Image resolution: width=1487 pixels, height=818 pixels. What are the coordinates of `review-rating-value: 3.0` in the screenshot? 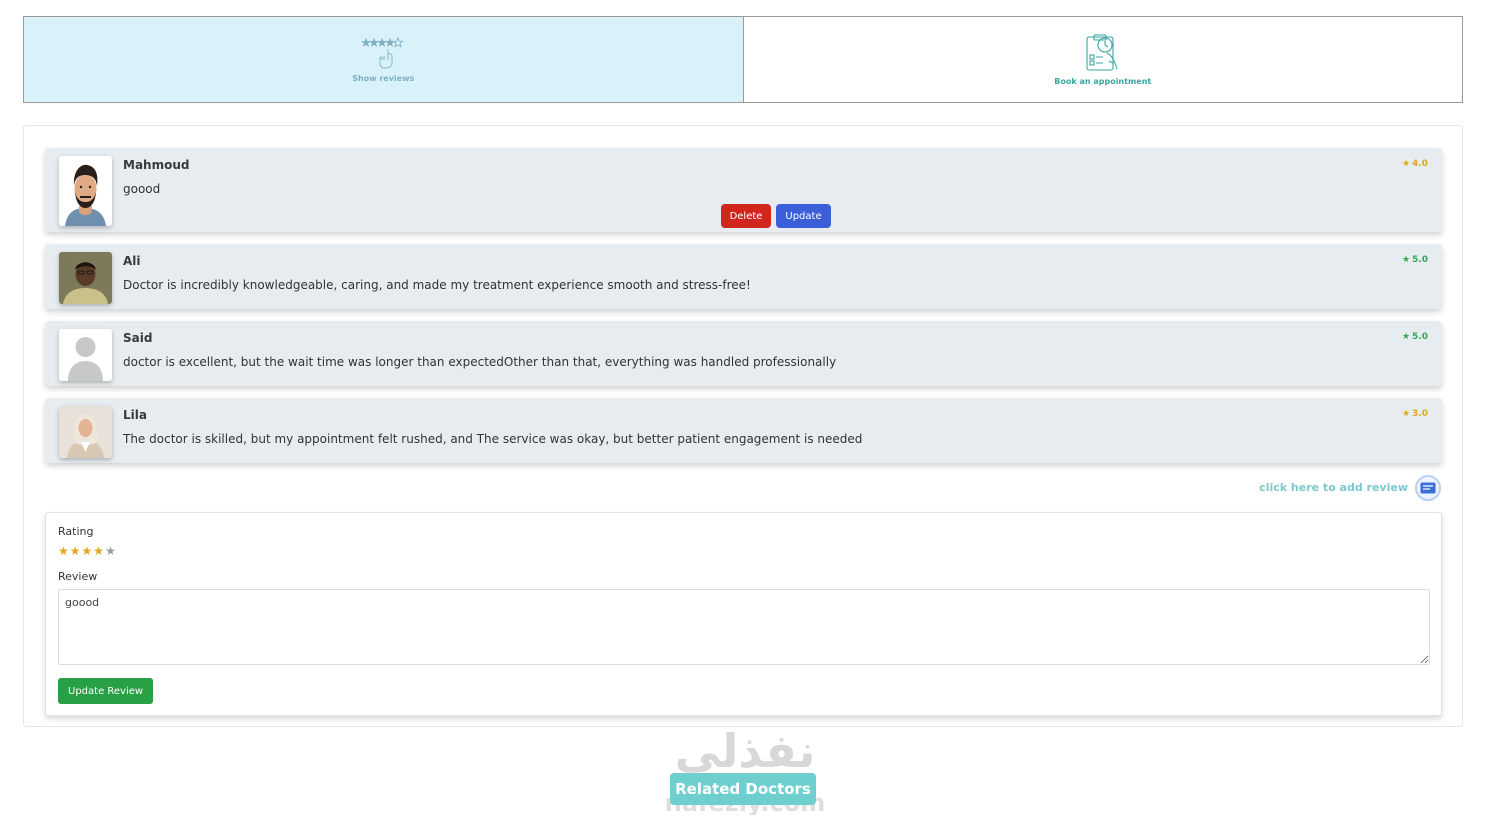 It's located at (1420, 414).